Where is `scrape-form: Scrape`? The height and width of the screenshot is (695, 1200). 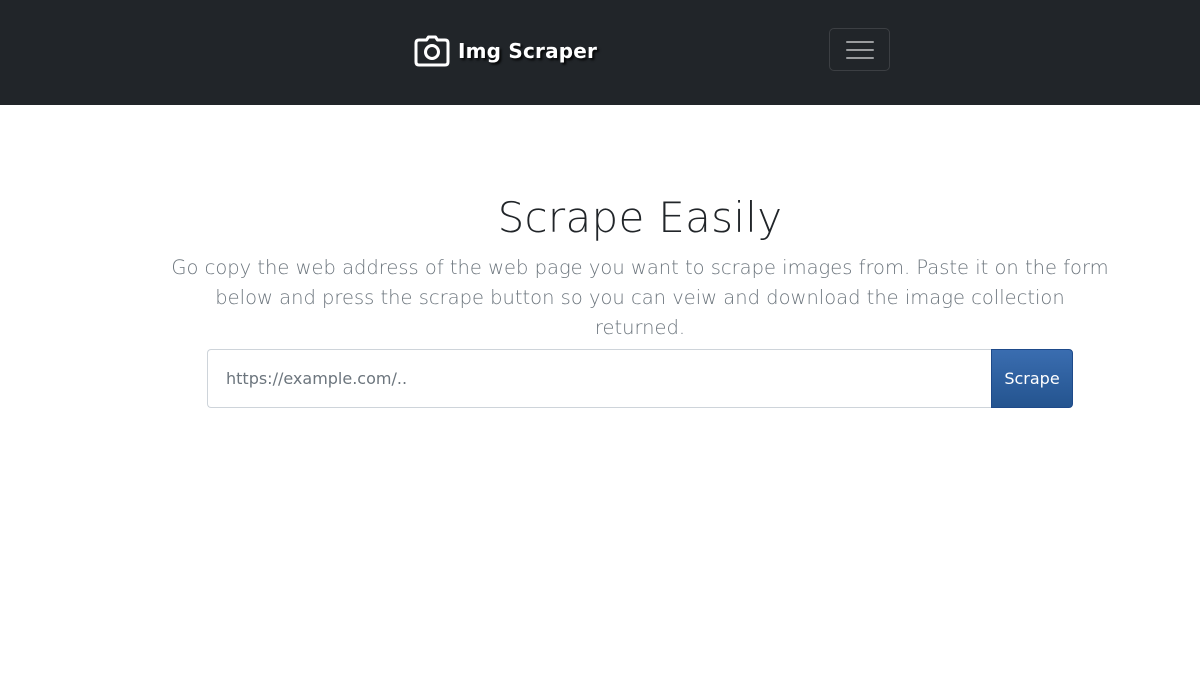
scrape-form: Scrape is located at coordinates (640, 378).